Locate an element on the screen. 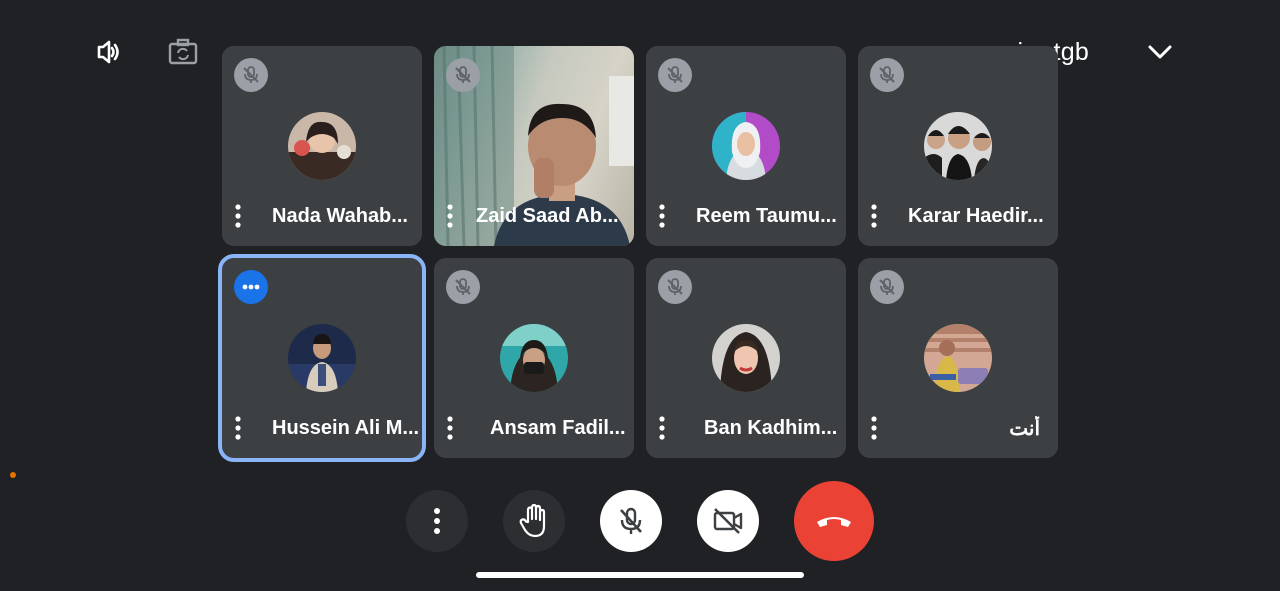 The height and width of the screenshot is (591, 1280). audio-activity-icon is located at coordinates (251, 287).